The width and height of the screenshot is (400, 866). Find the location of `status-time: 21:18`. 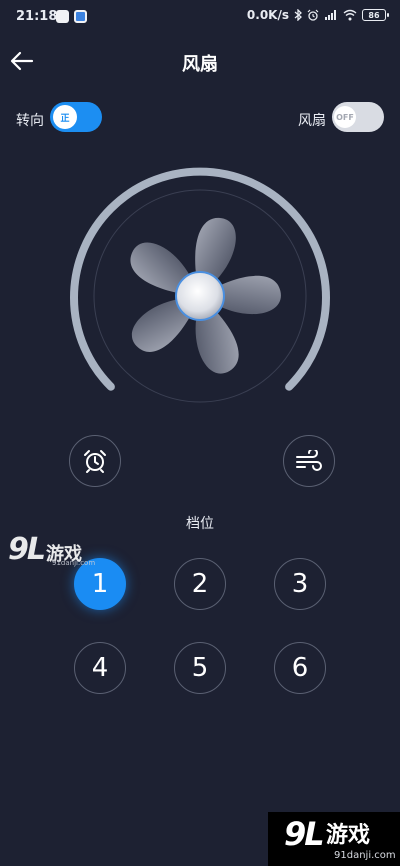

status-time: 21:18 is located at coordinates (37, 16).